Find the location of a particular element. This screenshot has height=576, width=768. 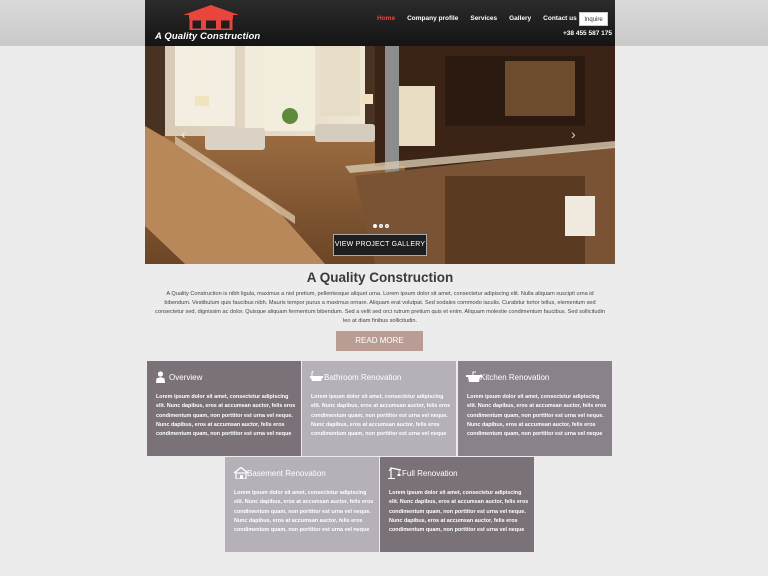

slider-prev-arrow: ‹ is located at coordinates (183, 134).